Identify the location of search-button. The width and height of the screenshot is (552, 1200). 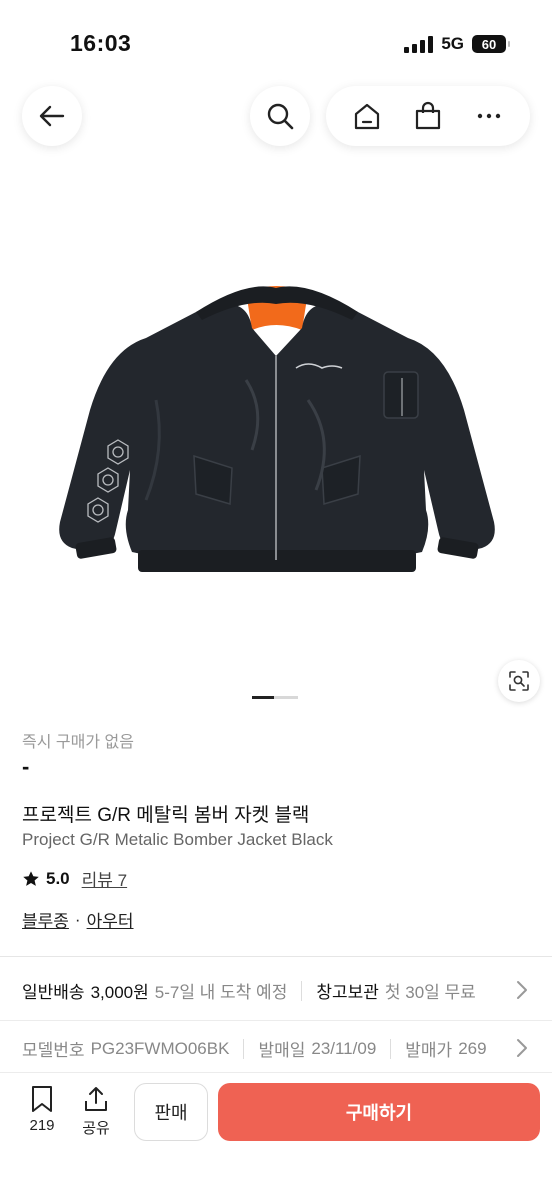
(280, 116).